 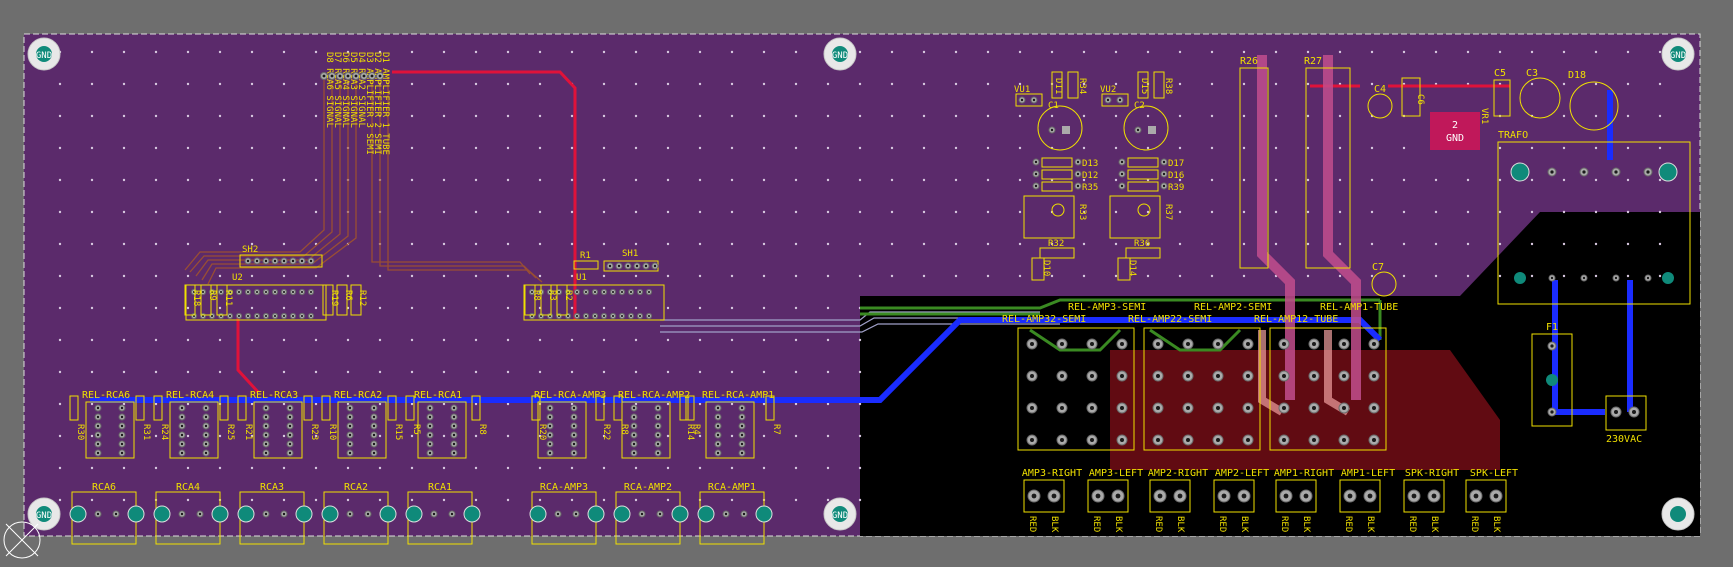 I want to click on relay-label: REL-RCA-AMP1, so click(x=738, y=395).